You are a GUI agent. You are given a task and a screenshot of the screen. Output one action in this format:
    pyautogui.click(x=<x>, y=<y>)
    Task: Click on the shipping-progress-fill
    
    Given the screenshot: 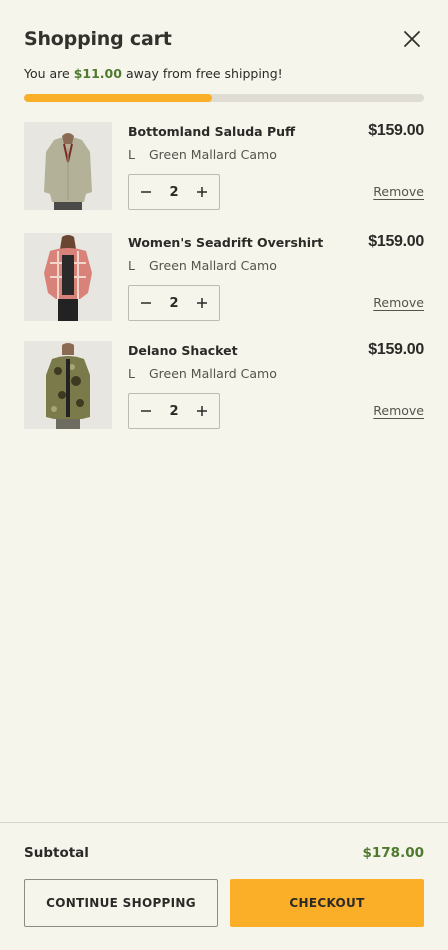 What is the action you would take?
    pyautogui.click(x=118, y=98)
    